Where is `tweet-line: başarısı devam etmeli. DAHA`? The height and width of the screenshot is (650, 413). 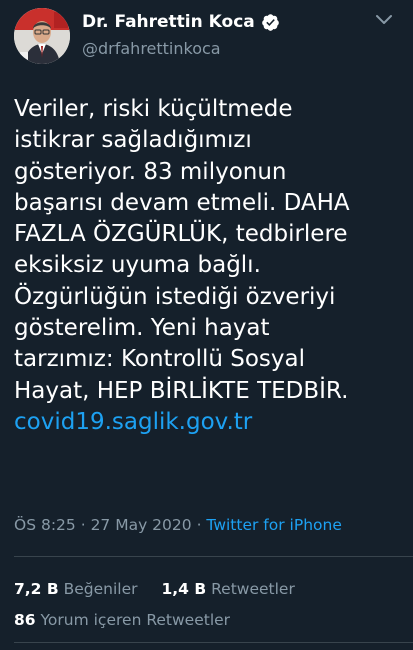
tweet-line: başarısı devam etmeli. DAHA is located at coordinates (182, 202).